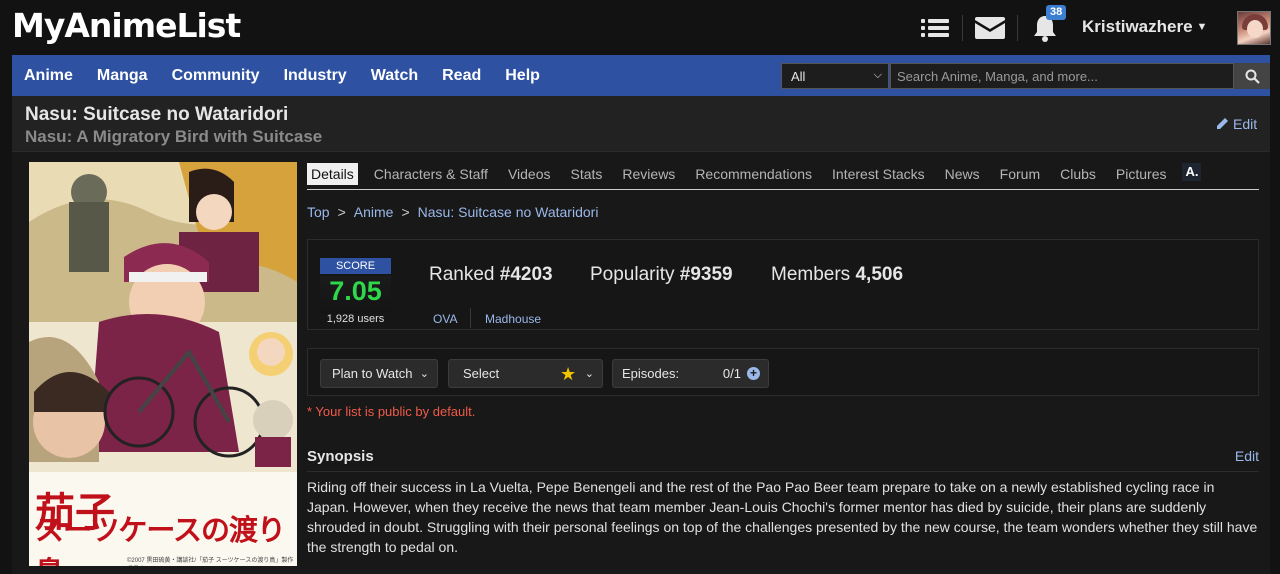 The width and height of the screenshot is (1280, 574). Describe the element at coordinates (174, 136) in the screenshot. I see `english-title: Nasu: A Migratory Bird with Suitcase` at that location.